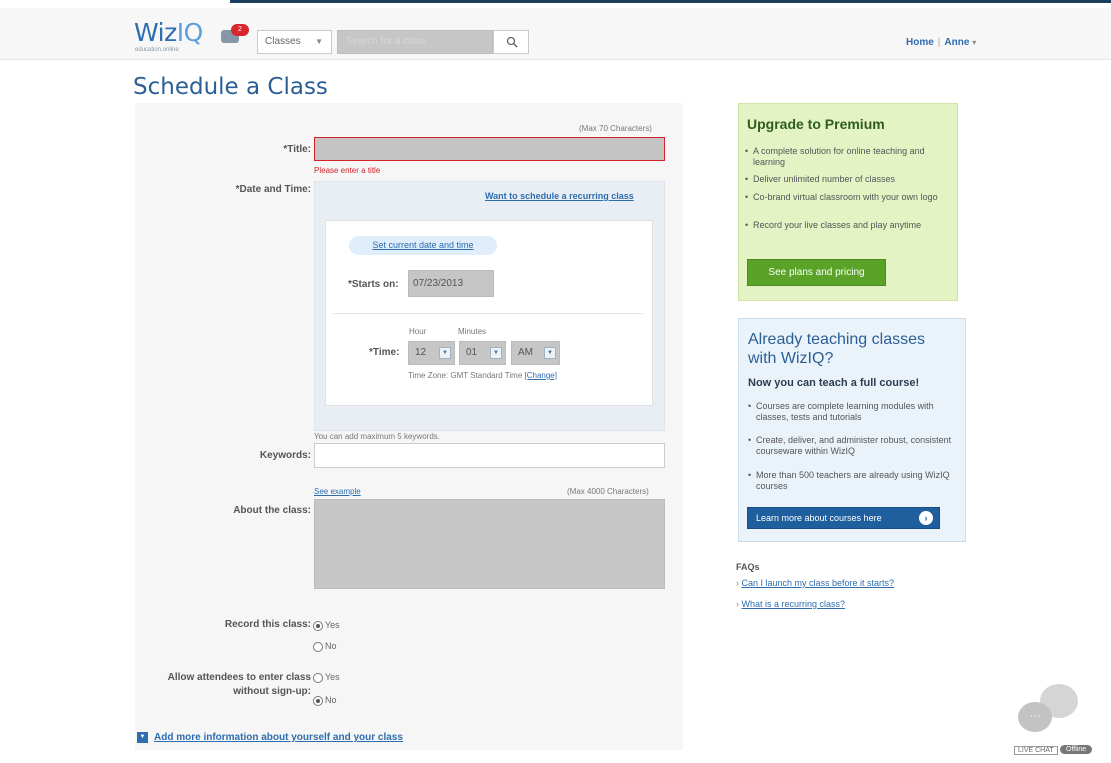  What do you see at coordinates (157, 50) in the screenshot?
I see `logo-tagline: education.online` at bounding box center [157, 50].